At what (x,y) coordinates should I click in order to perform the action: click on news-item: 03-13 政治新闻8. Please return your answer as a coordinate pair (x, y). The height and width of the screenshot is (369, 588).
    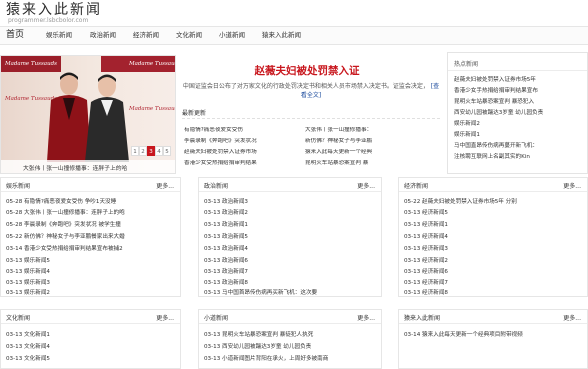
    Looking at the image, I should click on (291, 282).